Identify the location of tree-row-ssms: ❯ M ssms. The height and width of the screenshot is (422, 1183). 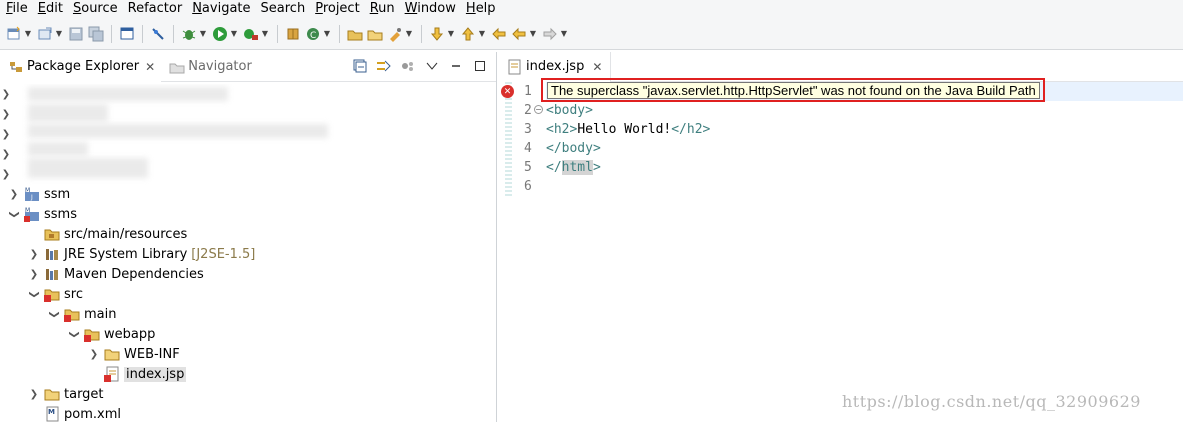
(42, 214).